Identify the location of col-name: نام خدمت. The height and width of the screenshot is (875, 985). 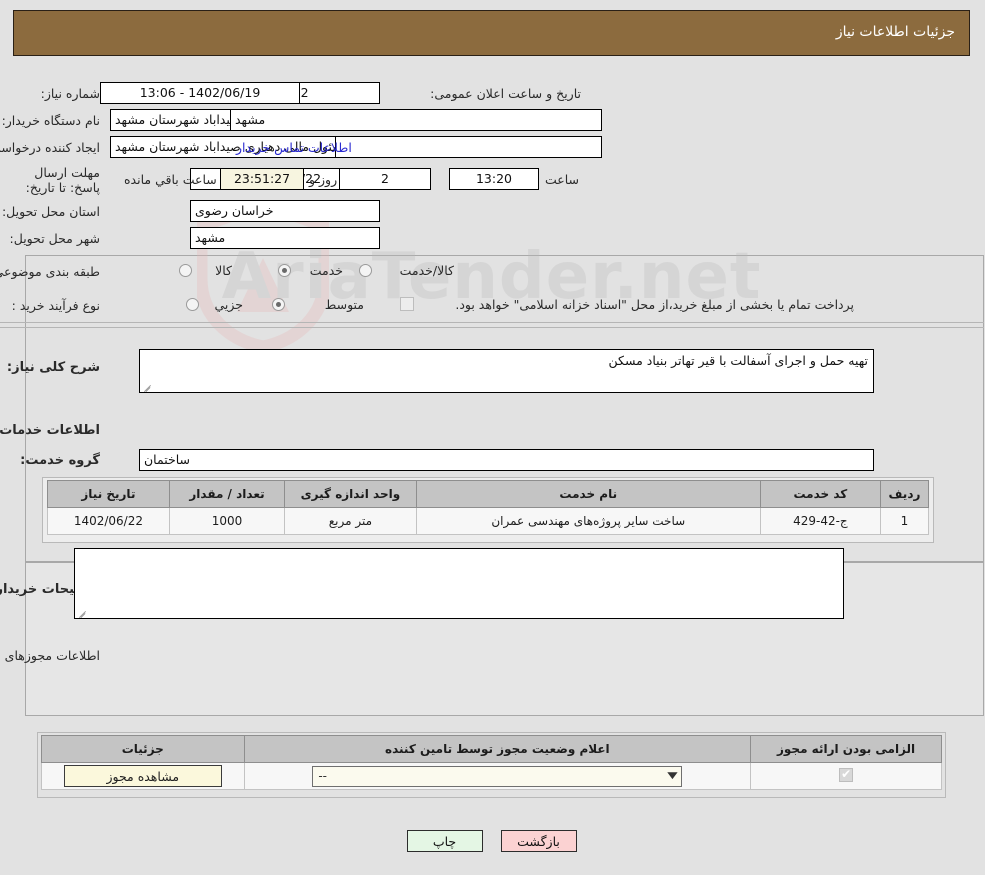
(589, 494).